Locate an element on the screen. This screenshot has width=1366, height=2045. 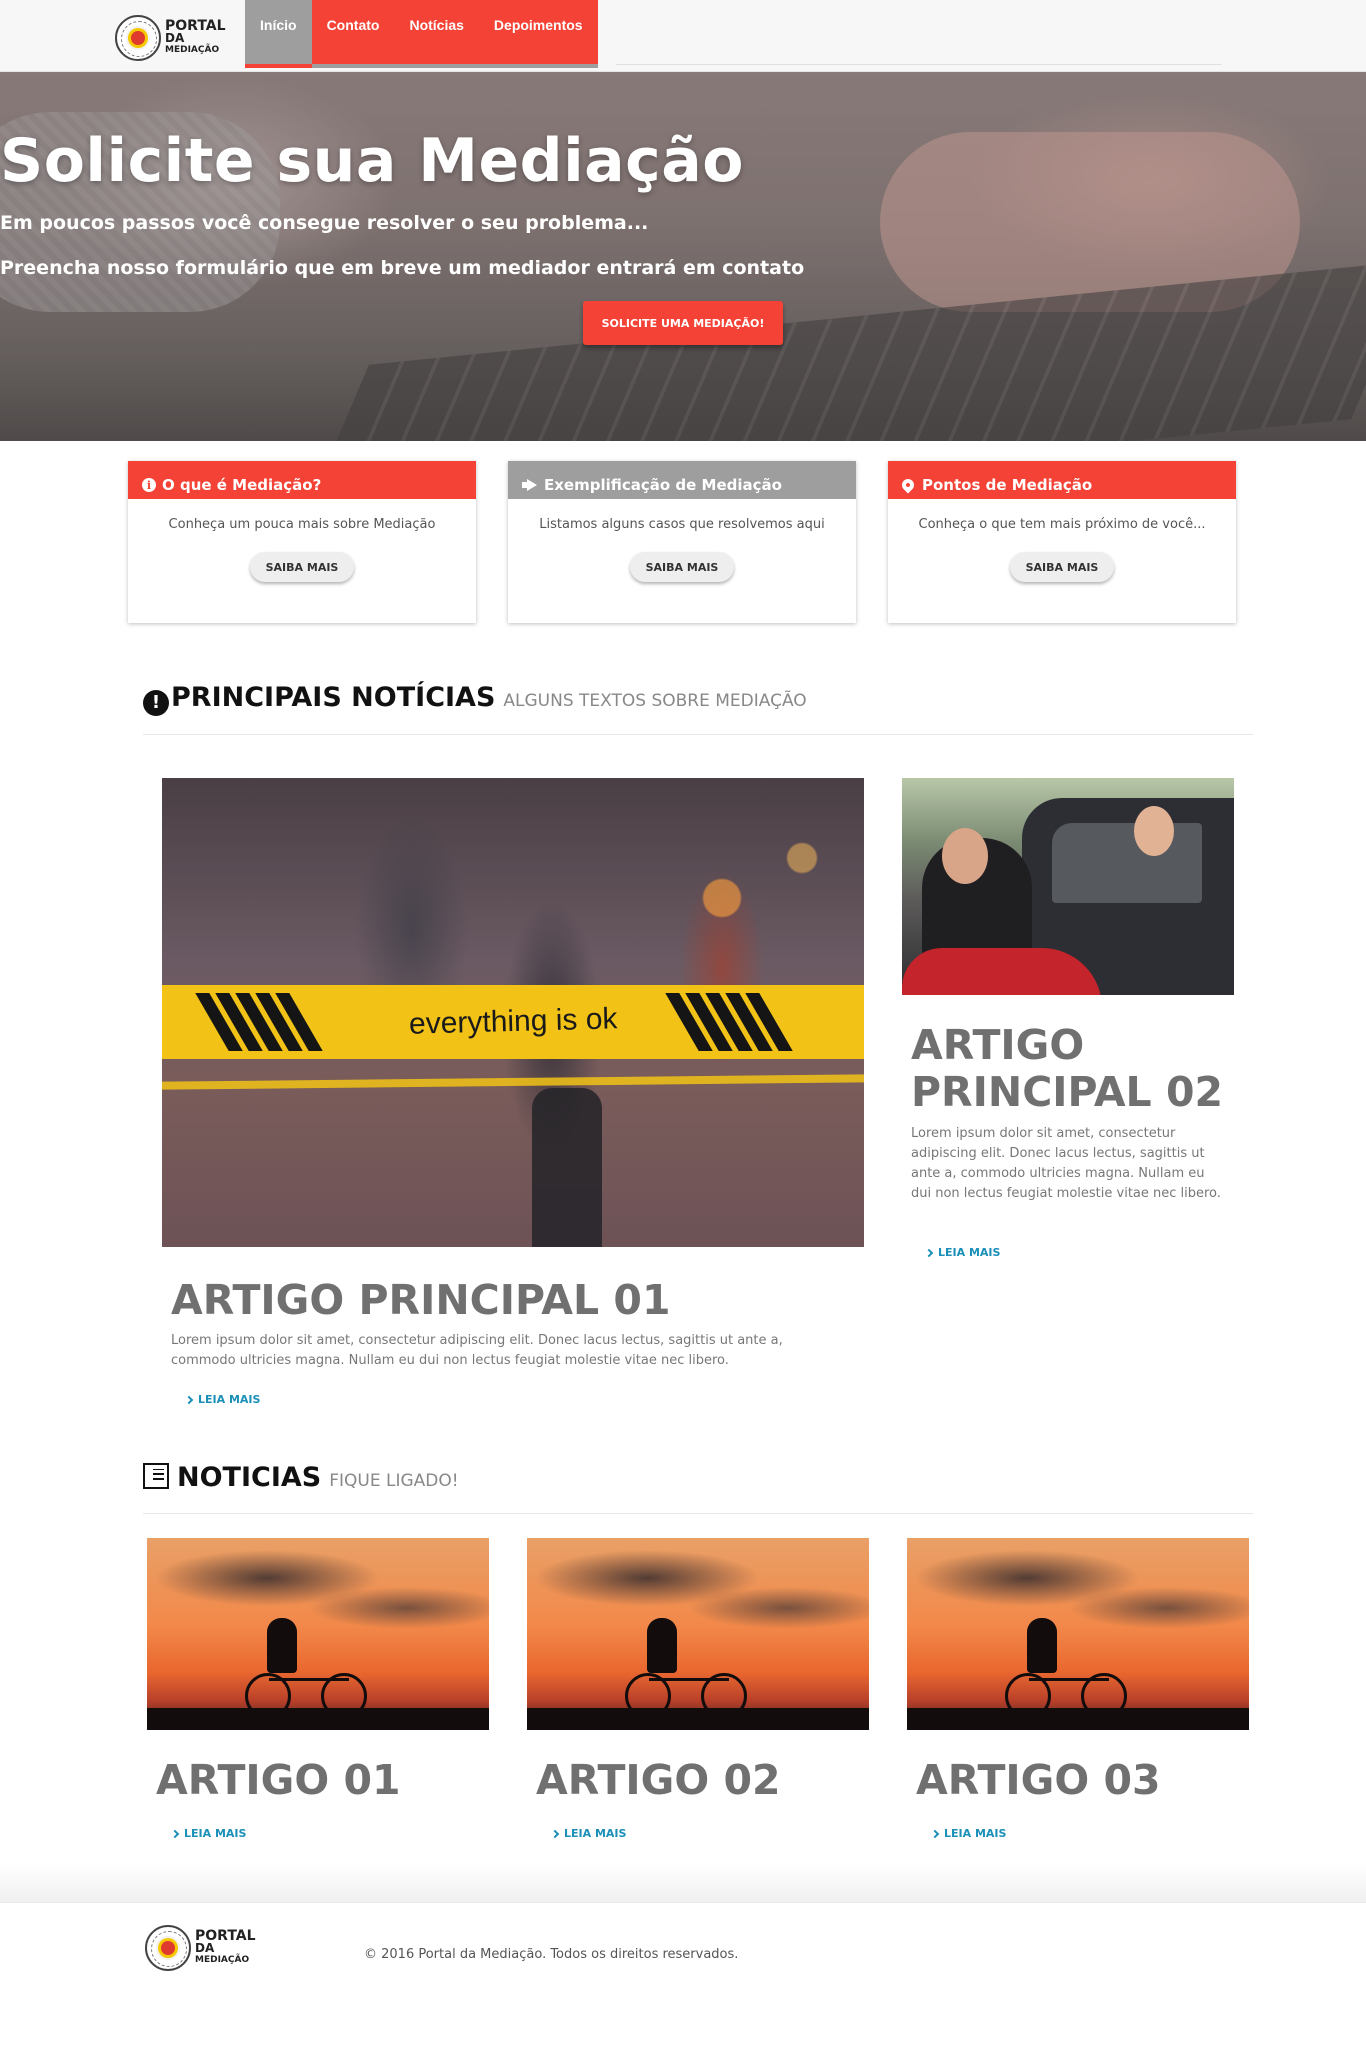
card-header: i O que é Mediação? is located at coordinates (302, 480).